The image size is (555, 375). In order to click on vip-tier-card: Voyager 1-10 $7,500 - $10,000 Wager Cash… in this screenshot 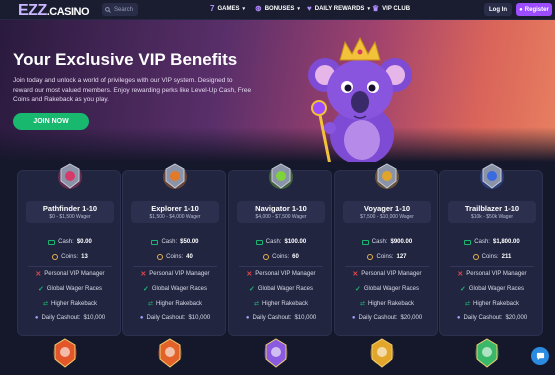, I will do `click(386, 249)`.